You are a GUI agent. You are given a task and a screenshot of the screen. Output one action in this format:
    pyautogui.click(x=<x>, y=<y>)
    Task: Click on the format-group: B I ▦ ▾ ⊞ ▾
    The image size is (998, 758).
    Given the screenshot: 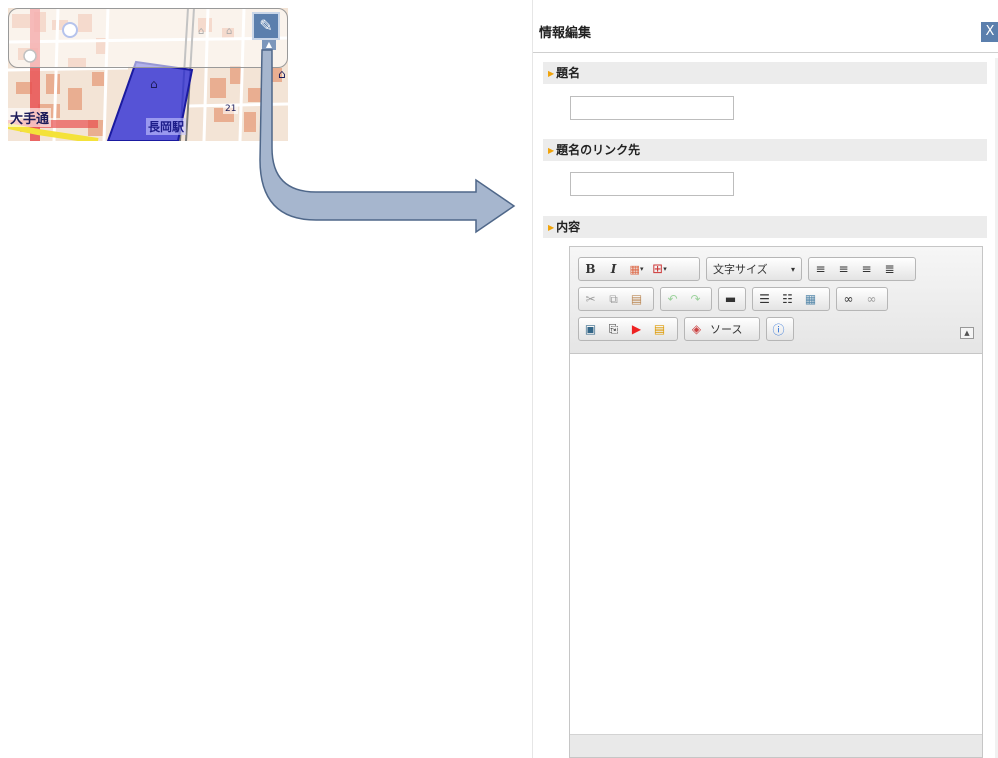 What is the action you would take?
    pyautogui.click(x=639, y=269)
    